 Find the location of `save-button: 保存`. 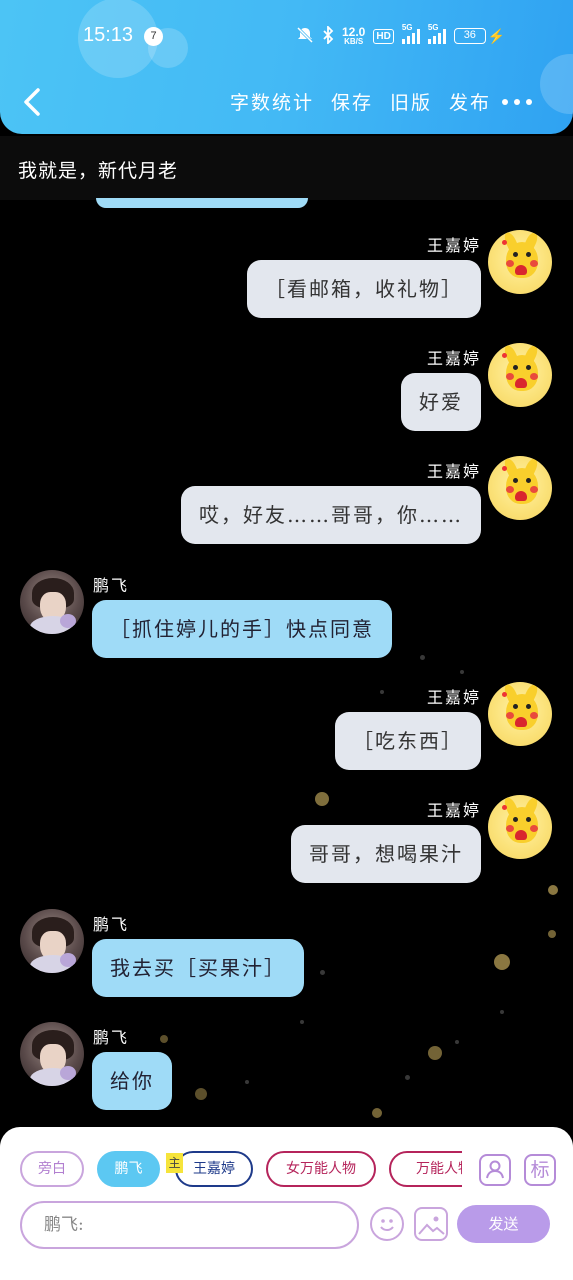

save-button: 保存 is located at coordinates (352, 101).